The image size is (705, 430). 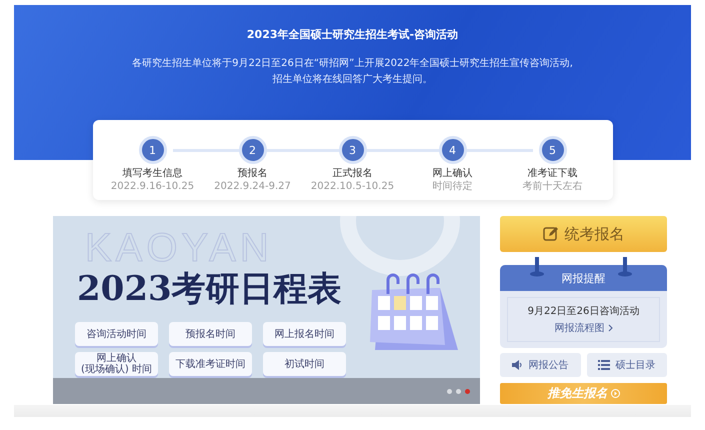 What do you see at coordinates (252, 186) in the screenshot?
I see `step-date: 2022.9.24-9.27` at bounding box center [252, 186].